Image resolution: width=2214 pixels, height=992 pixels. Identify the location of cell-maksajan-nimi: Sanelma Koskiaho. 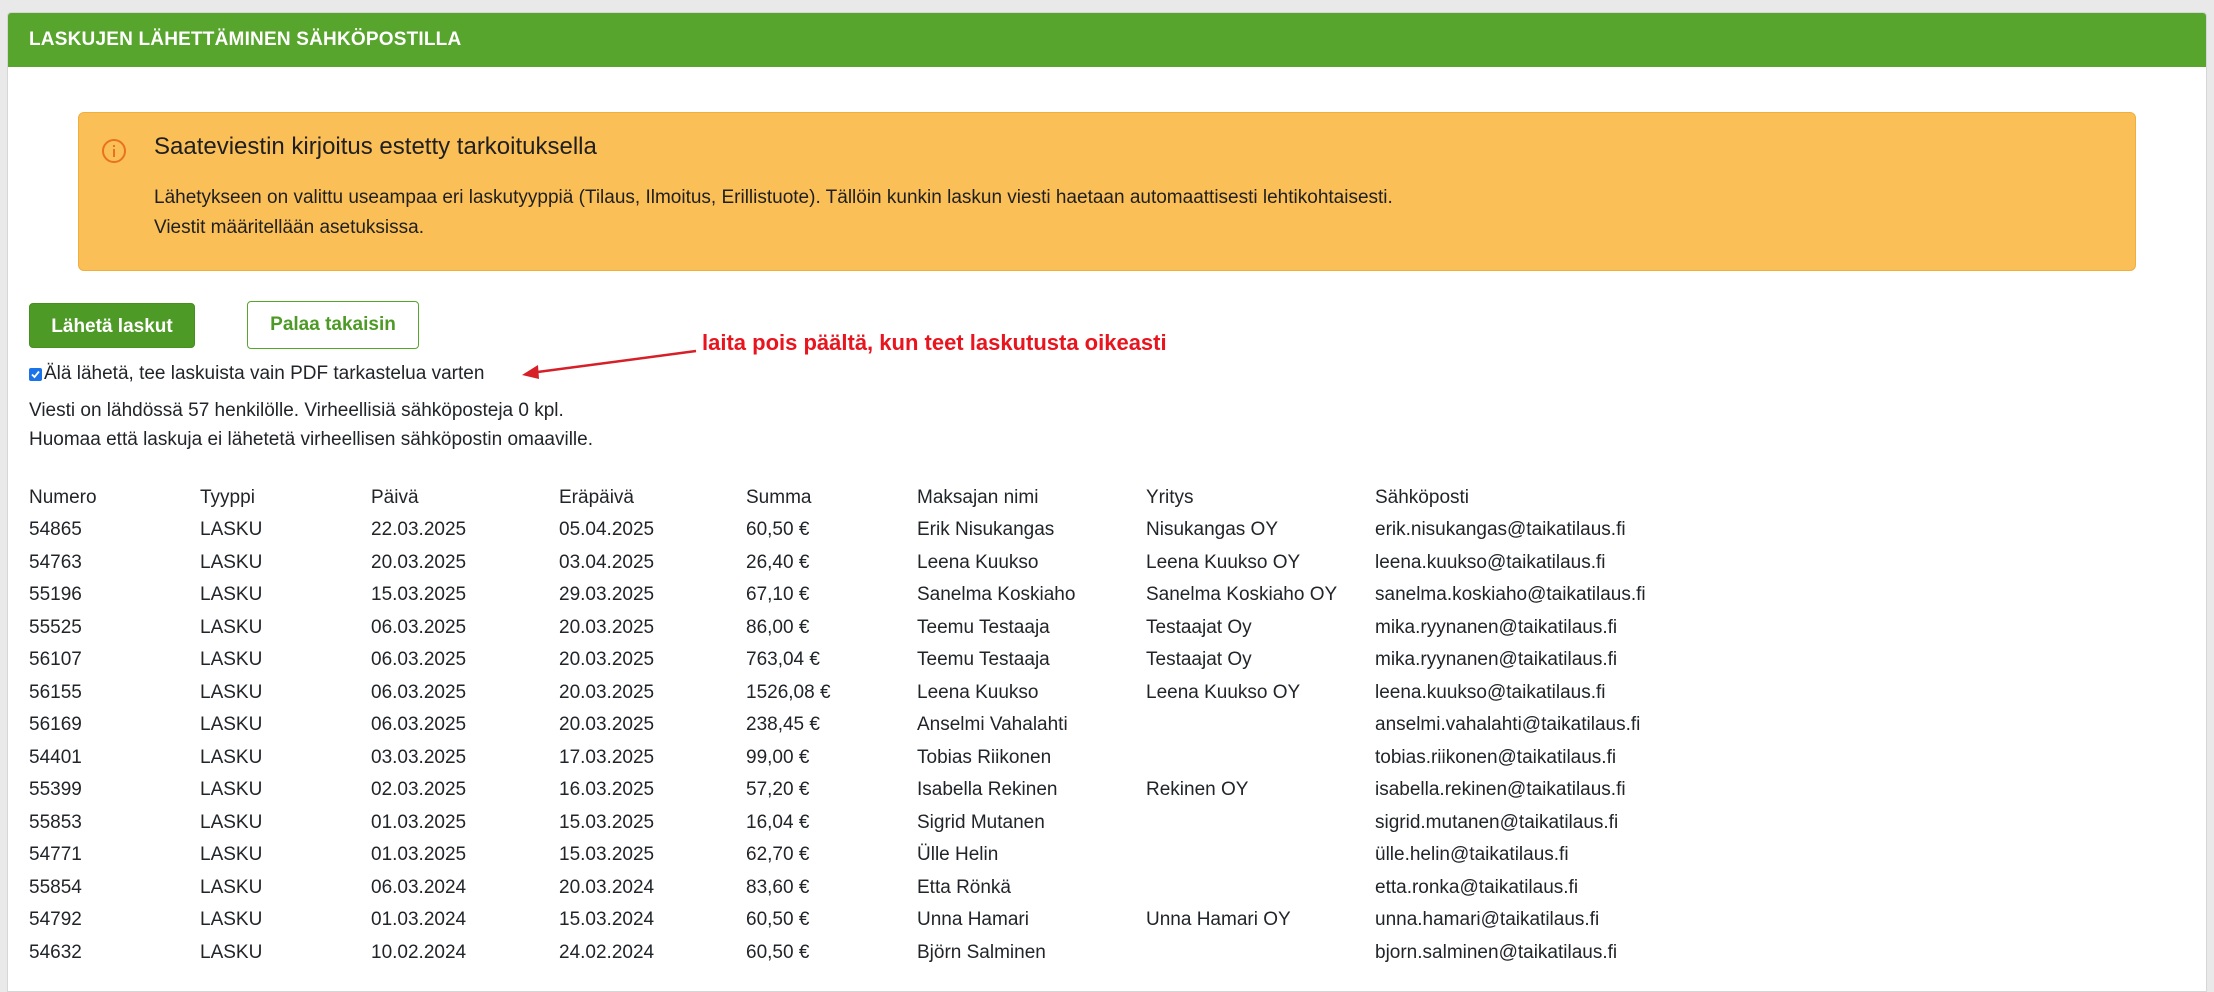
(996, 594).